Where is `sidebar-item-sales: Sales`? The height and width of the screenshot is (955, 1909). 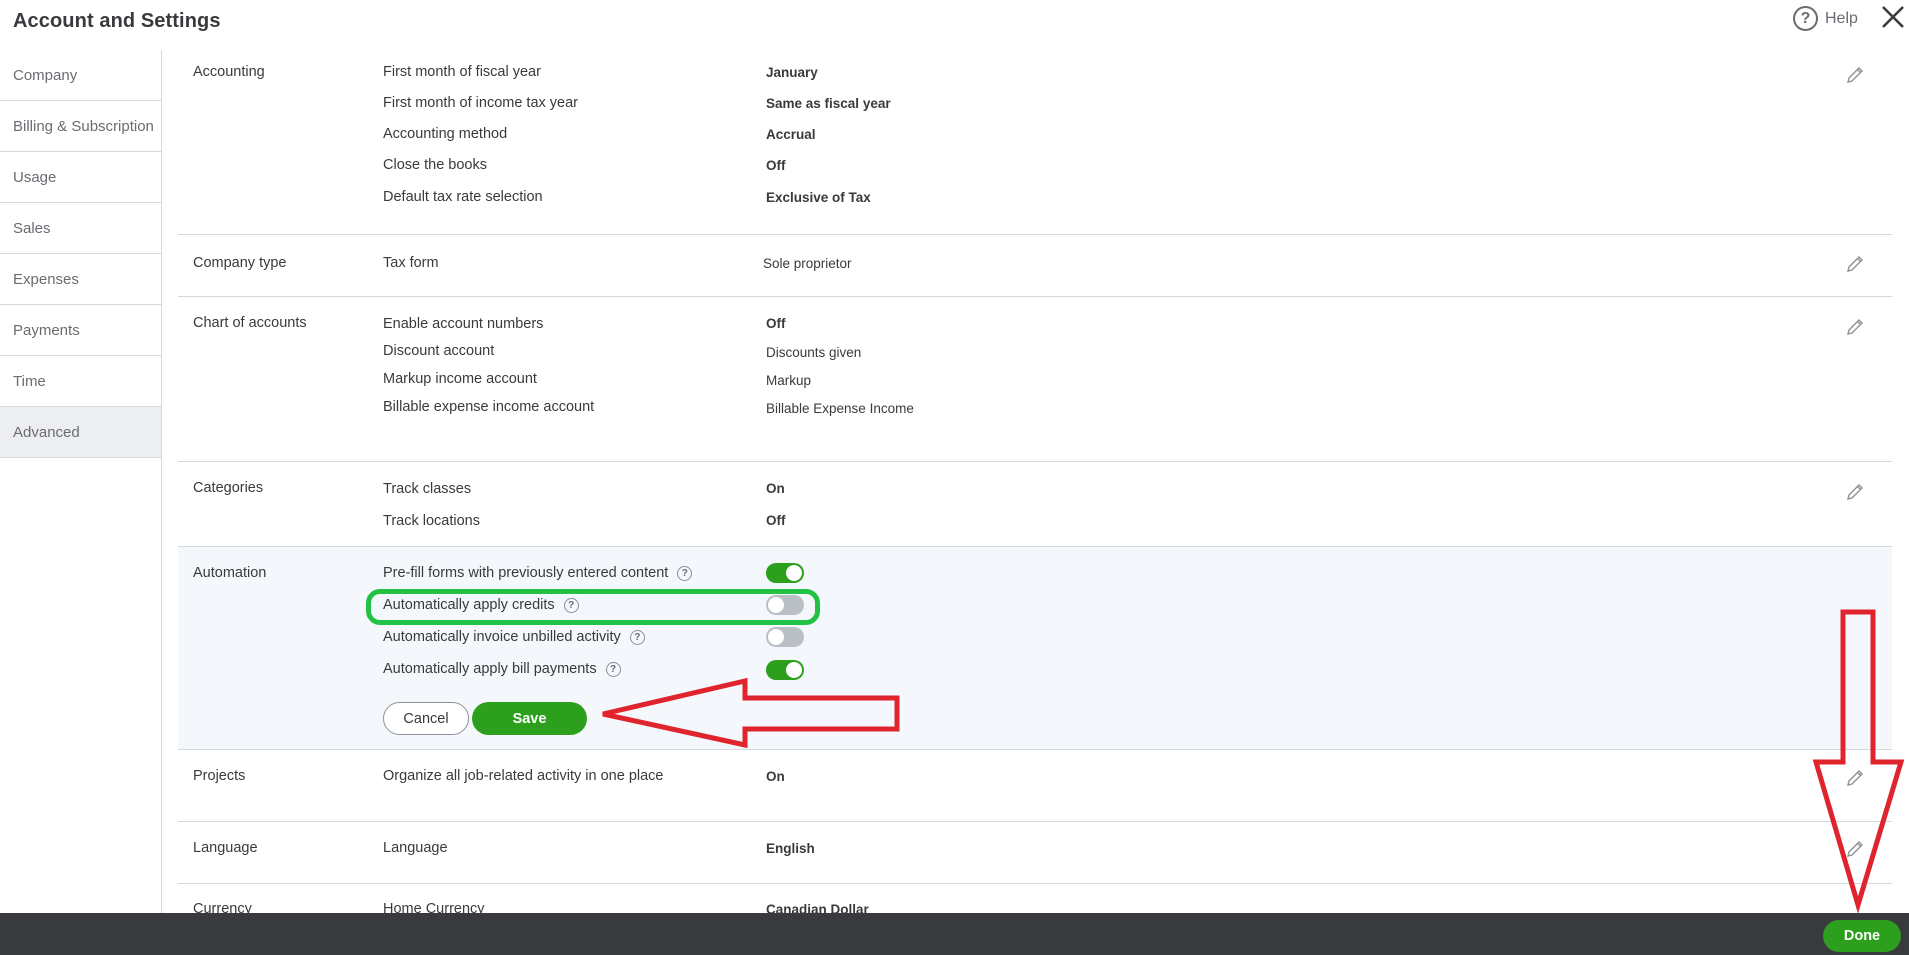 sidebar-item-sales: Sales is located at coordinates (80, 228).